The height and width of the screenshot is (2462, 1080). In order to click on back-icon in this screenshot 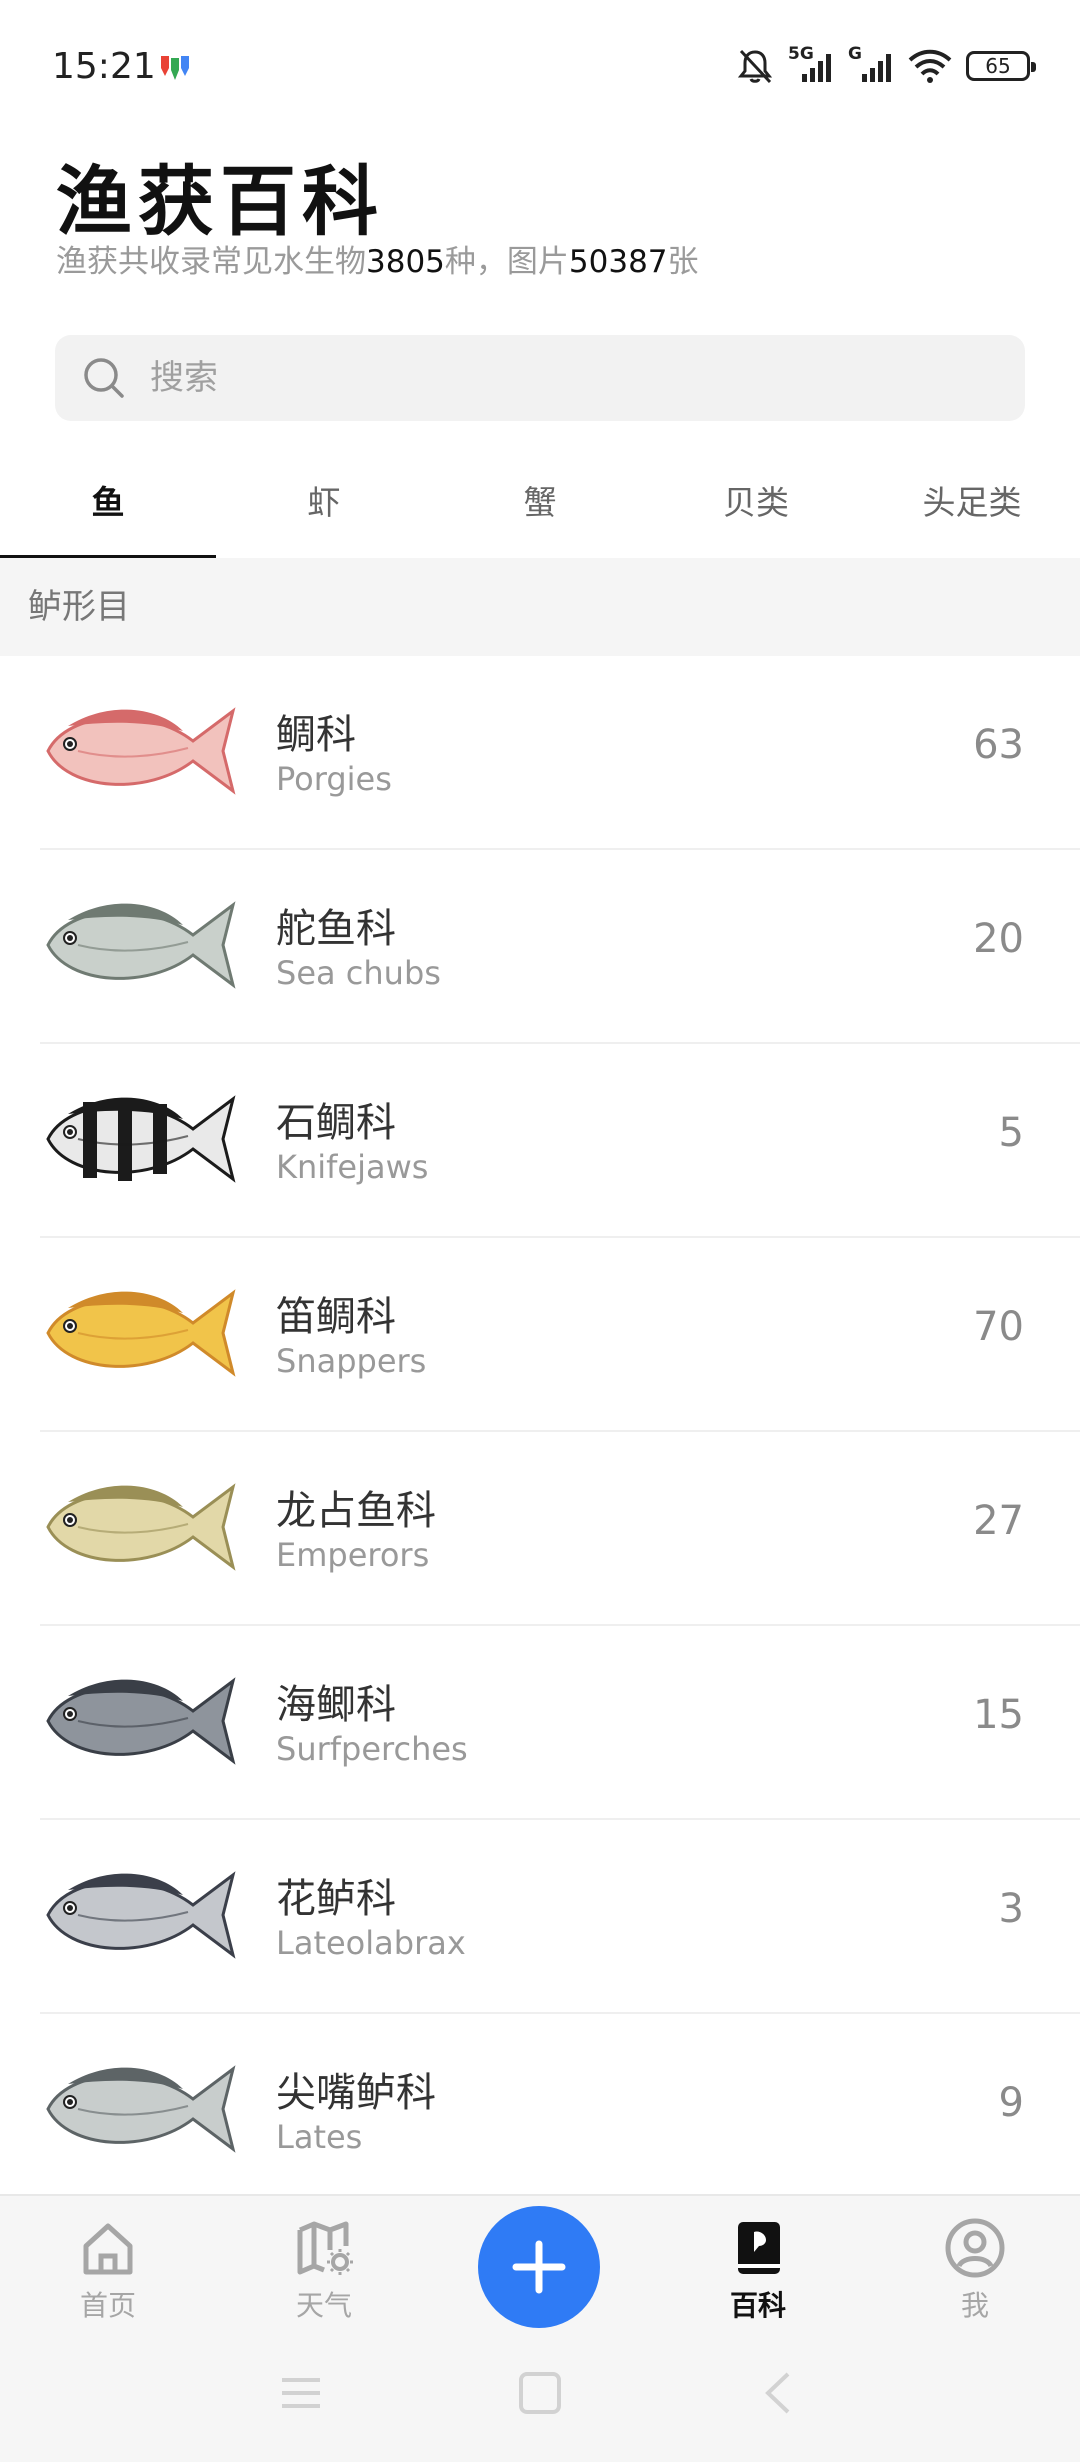, I will do `click(779, 2393)`.